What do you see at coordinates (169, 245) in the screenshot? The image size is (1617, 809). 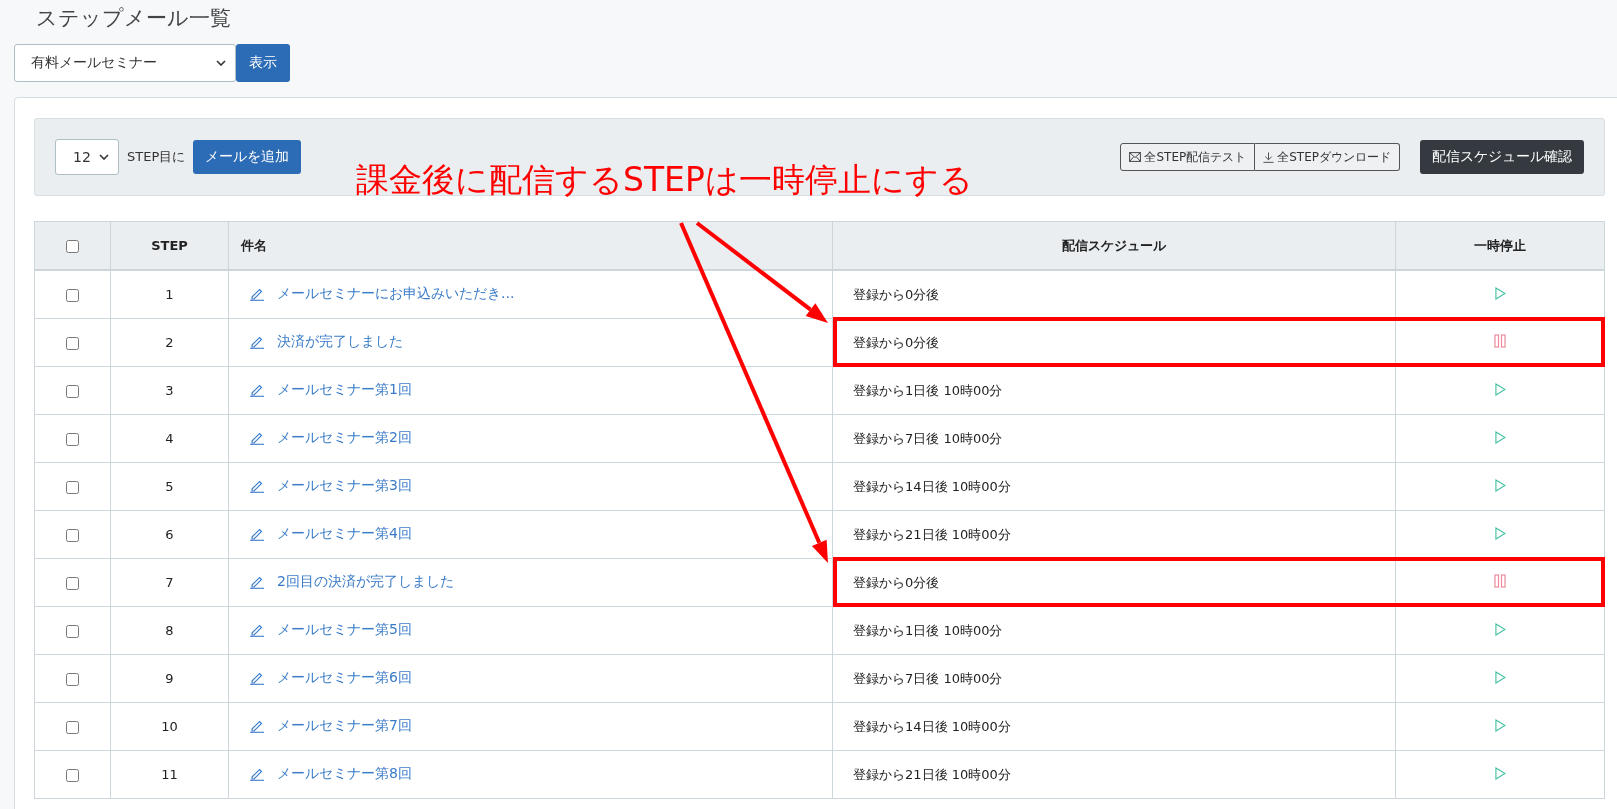 I see `column-header: STEP` at bounding box center [169, 245].